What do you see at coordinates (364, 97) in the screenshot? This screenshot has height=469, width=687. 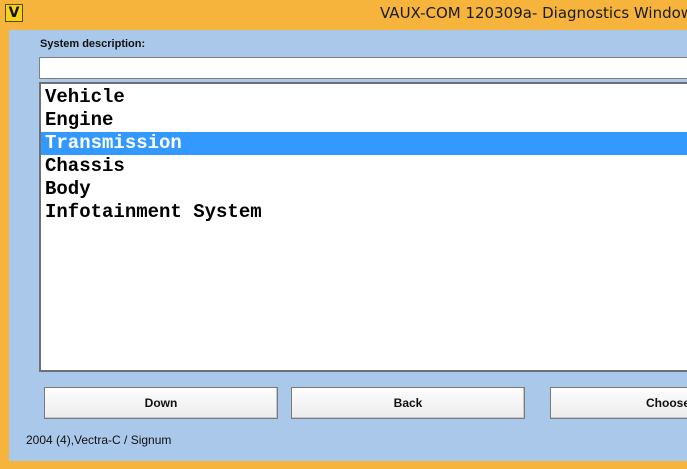 I see `list-item-vehicle: Vehicle` at bounding box center [364, 97].